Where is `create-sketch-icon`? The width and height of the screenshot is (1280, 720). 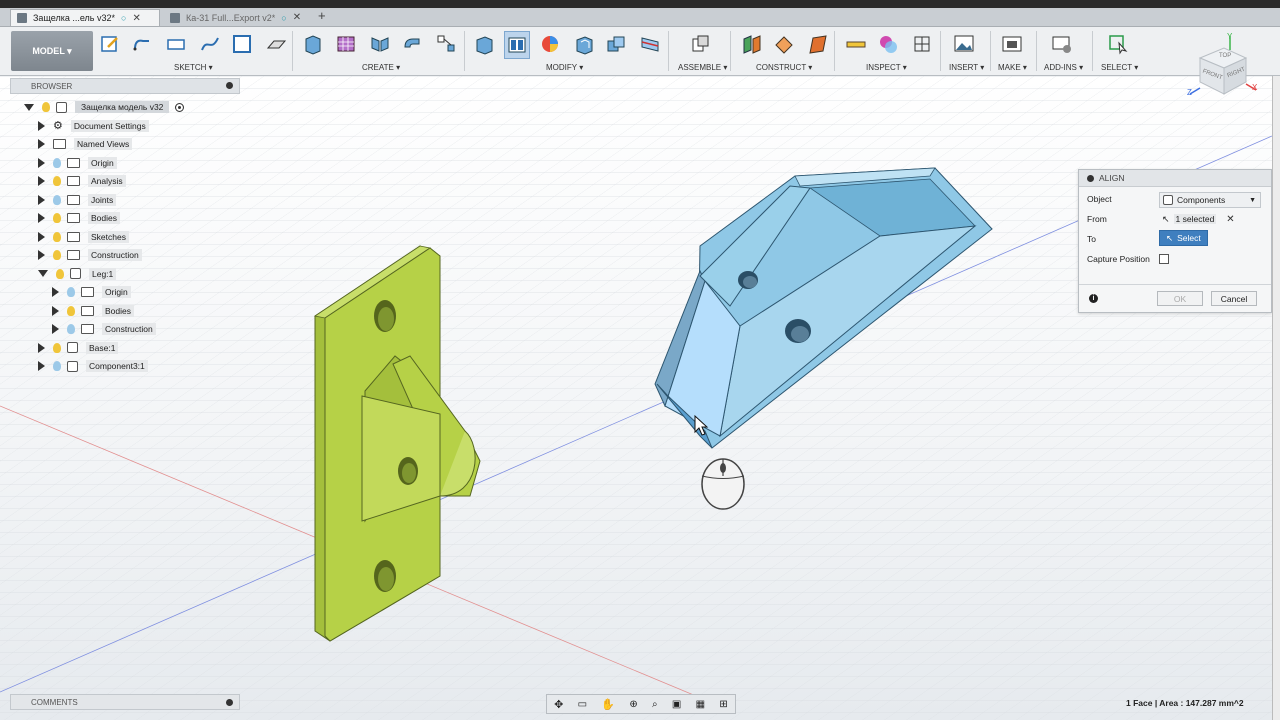
create-sketch-icon is located at coordinates (110, 44).